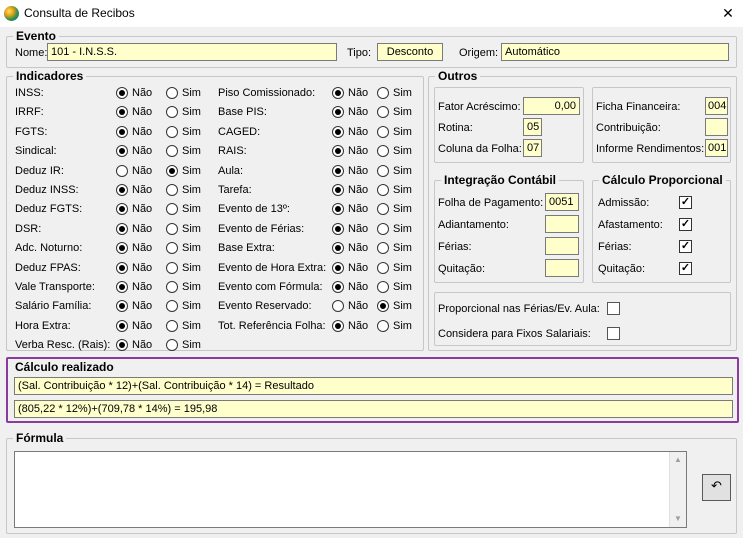 Image resolution: width=743 pixels, height=538 pixels. I want to click on radio-evento-com-formula-nao, so click(338, 287).